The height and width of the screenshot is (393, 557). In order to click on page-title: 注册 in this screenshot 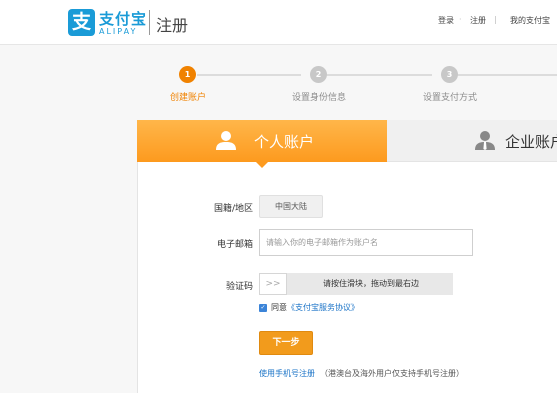, I will do `click(172, 25)`.